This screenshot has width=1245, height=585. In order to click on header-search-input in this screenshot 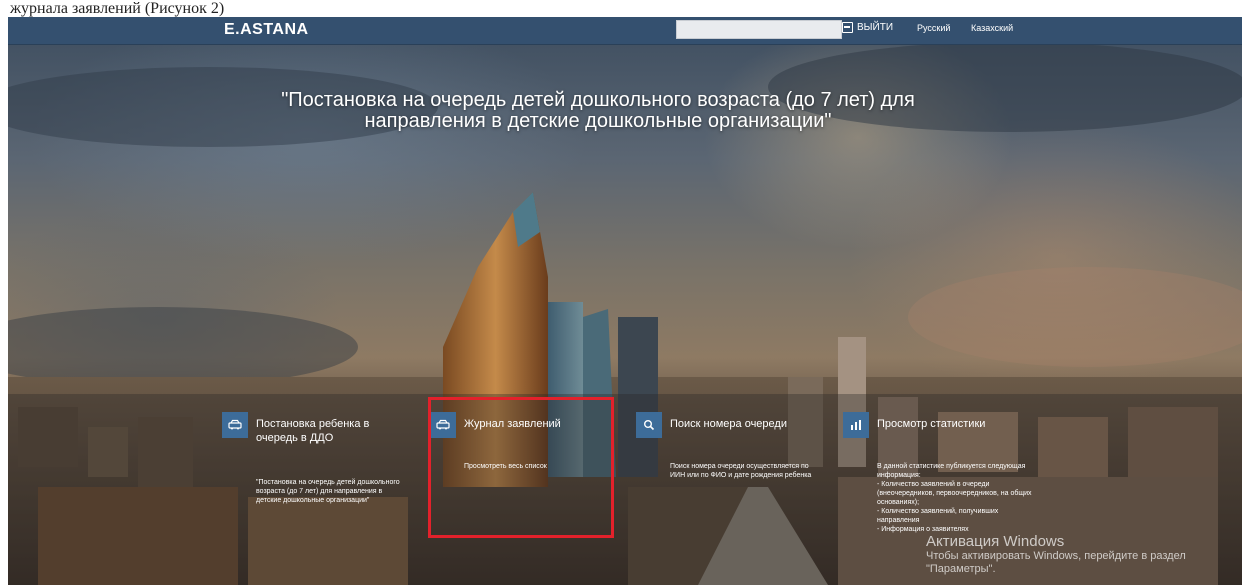, I will do `click(759, 29)`.